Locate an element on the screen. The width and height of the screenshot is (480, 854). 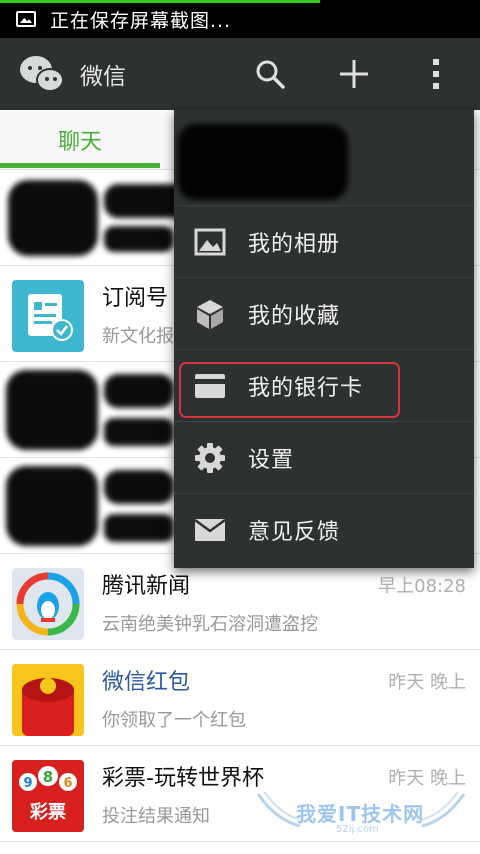
lottery-avatar-icon: 9 8 6 彩票 is located at coordinates (48, 796).